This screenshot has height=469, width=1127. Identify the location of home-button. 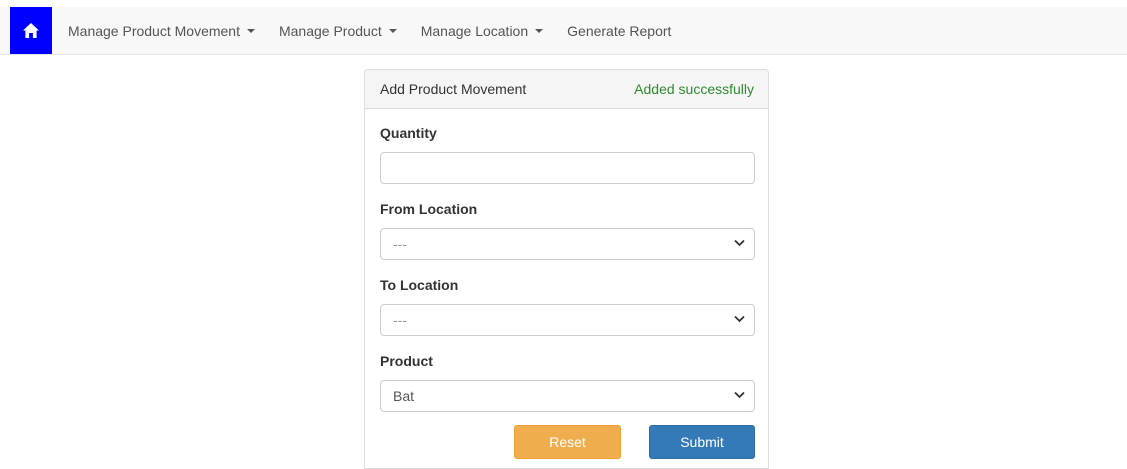
(31, 30).